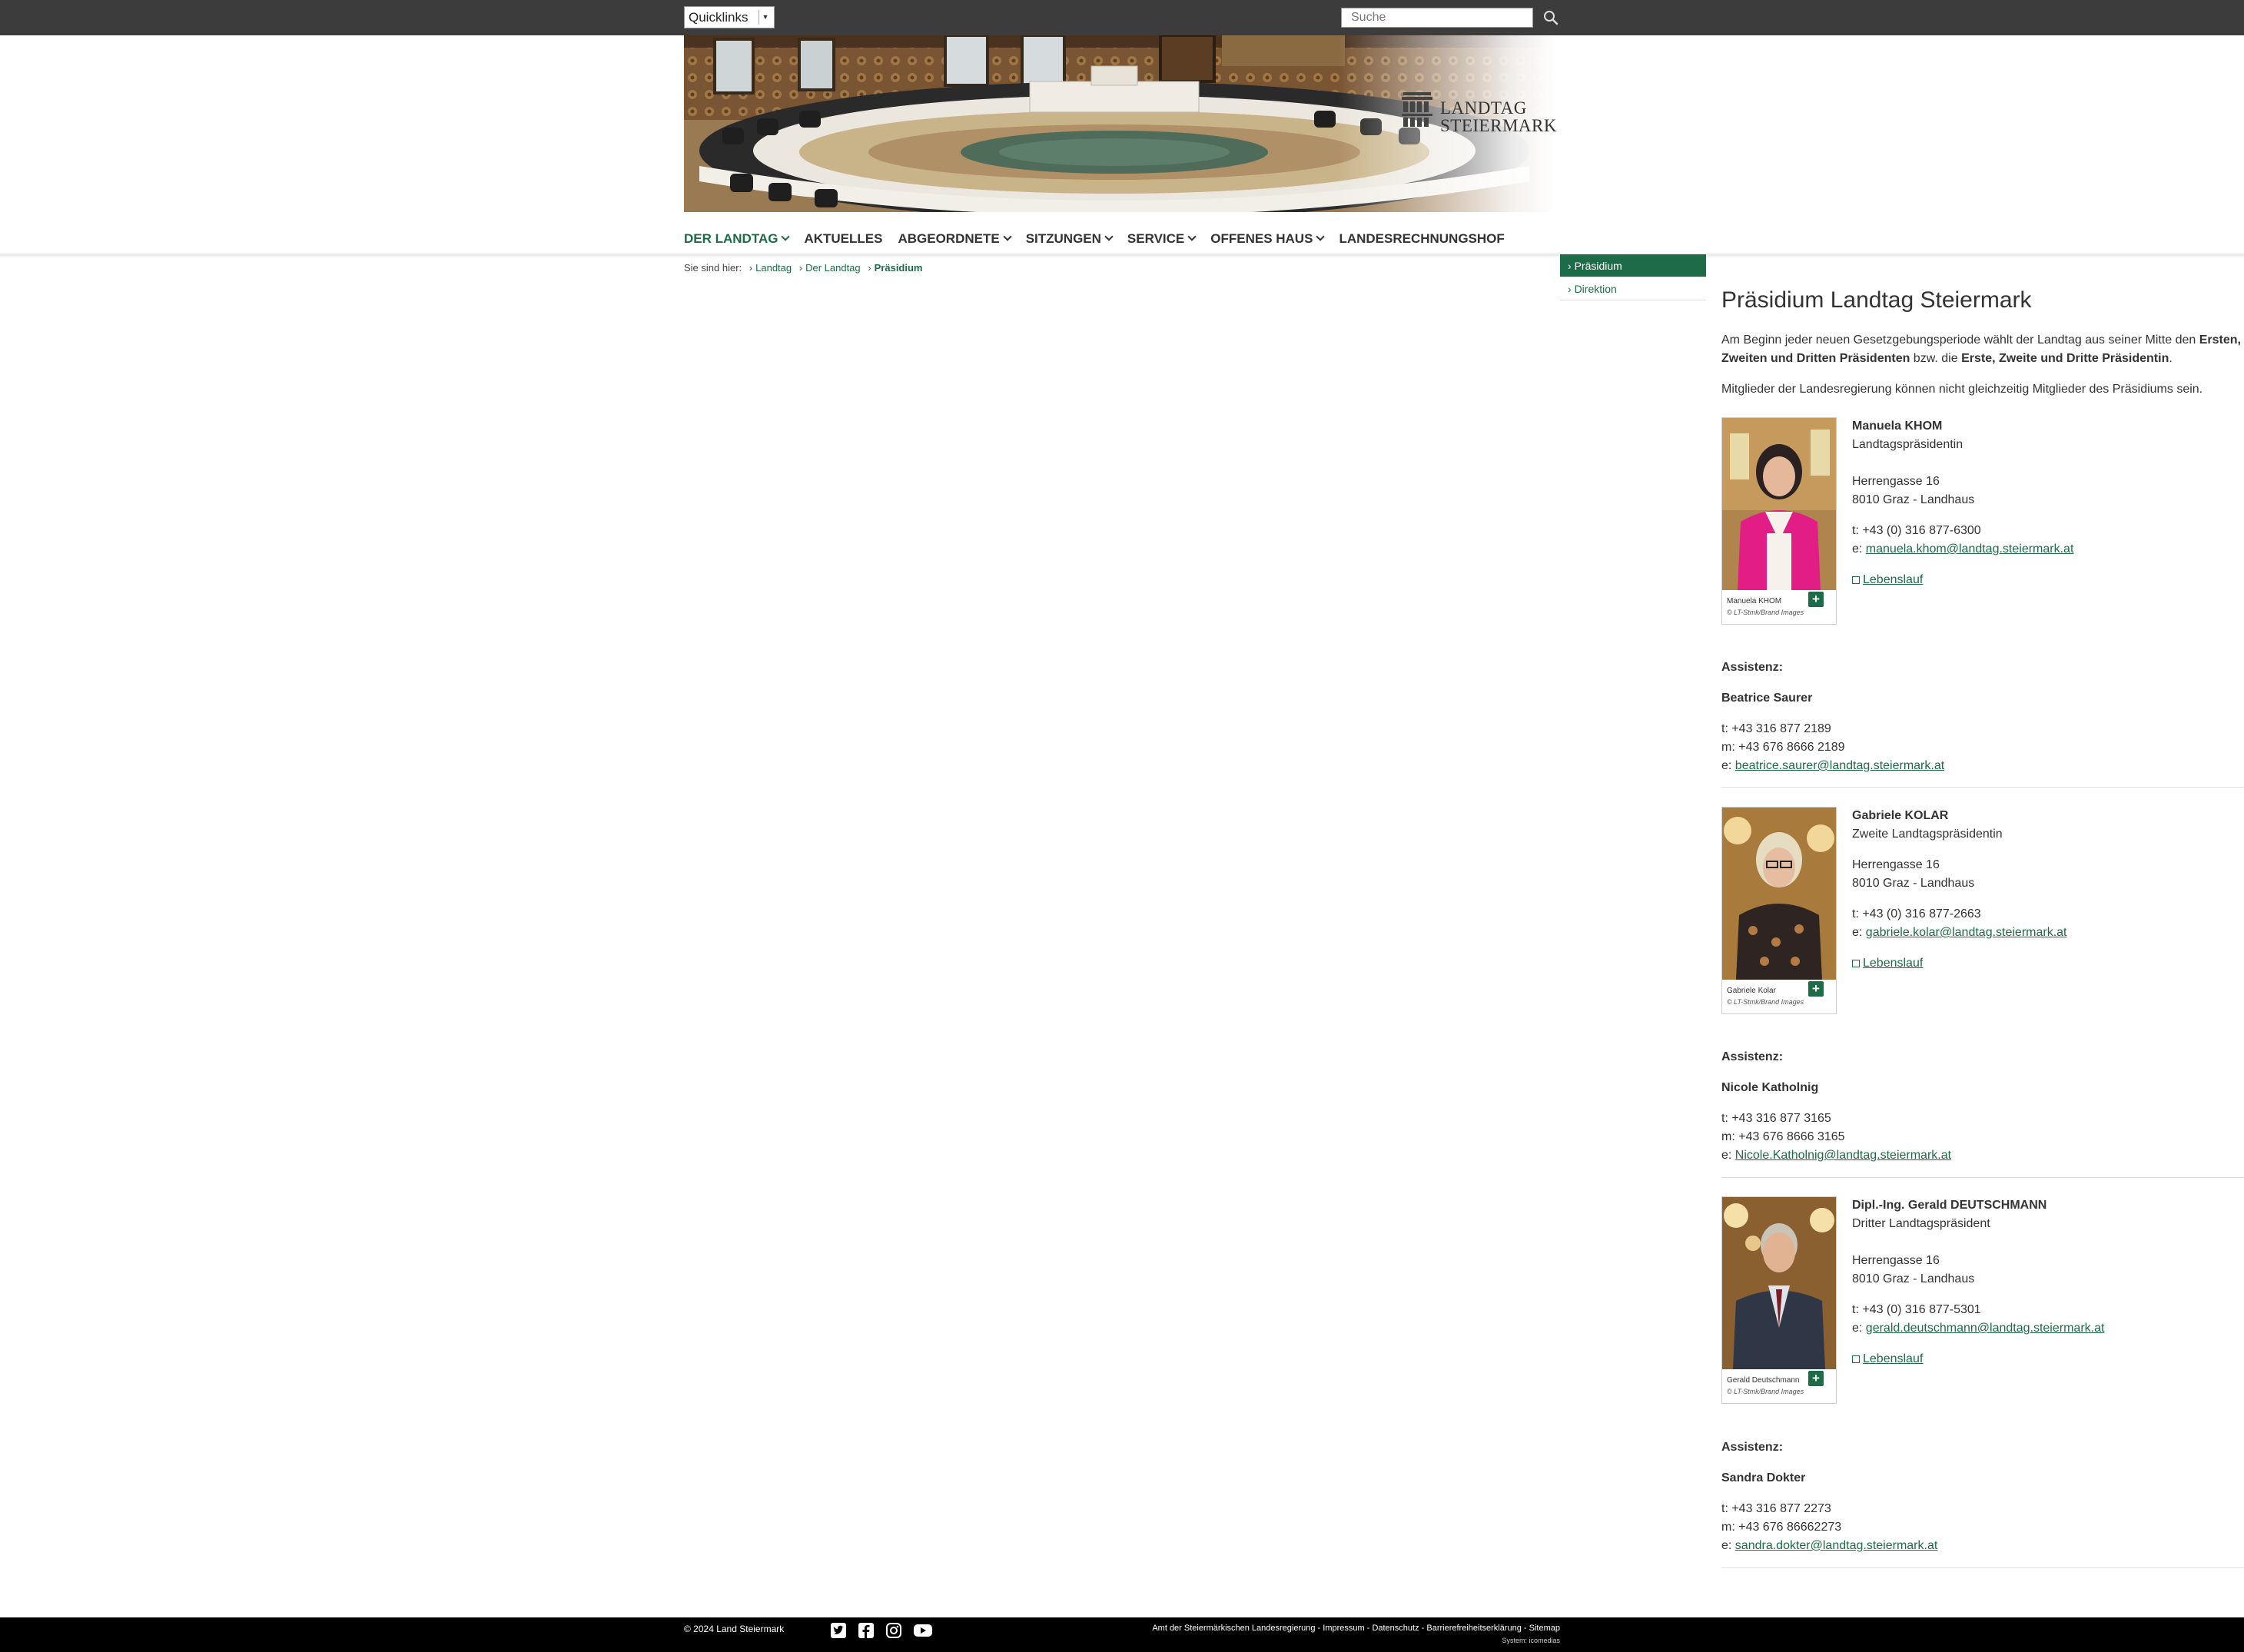  What do you see at coordinates (1162, 241) in the screenshot?
I see `nav-service: SERVICE` at bounding box center [1162, 241].